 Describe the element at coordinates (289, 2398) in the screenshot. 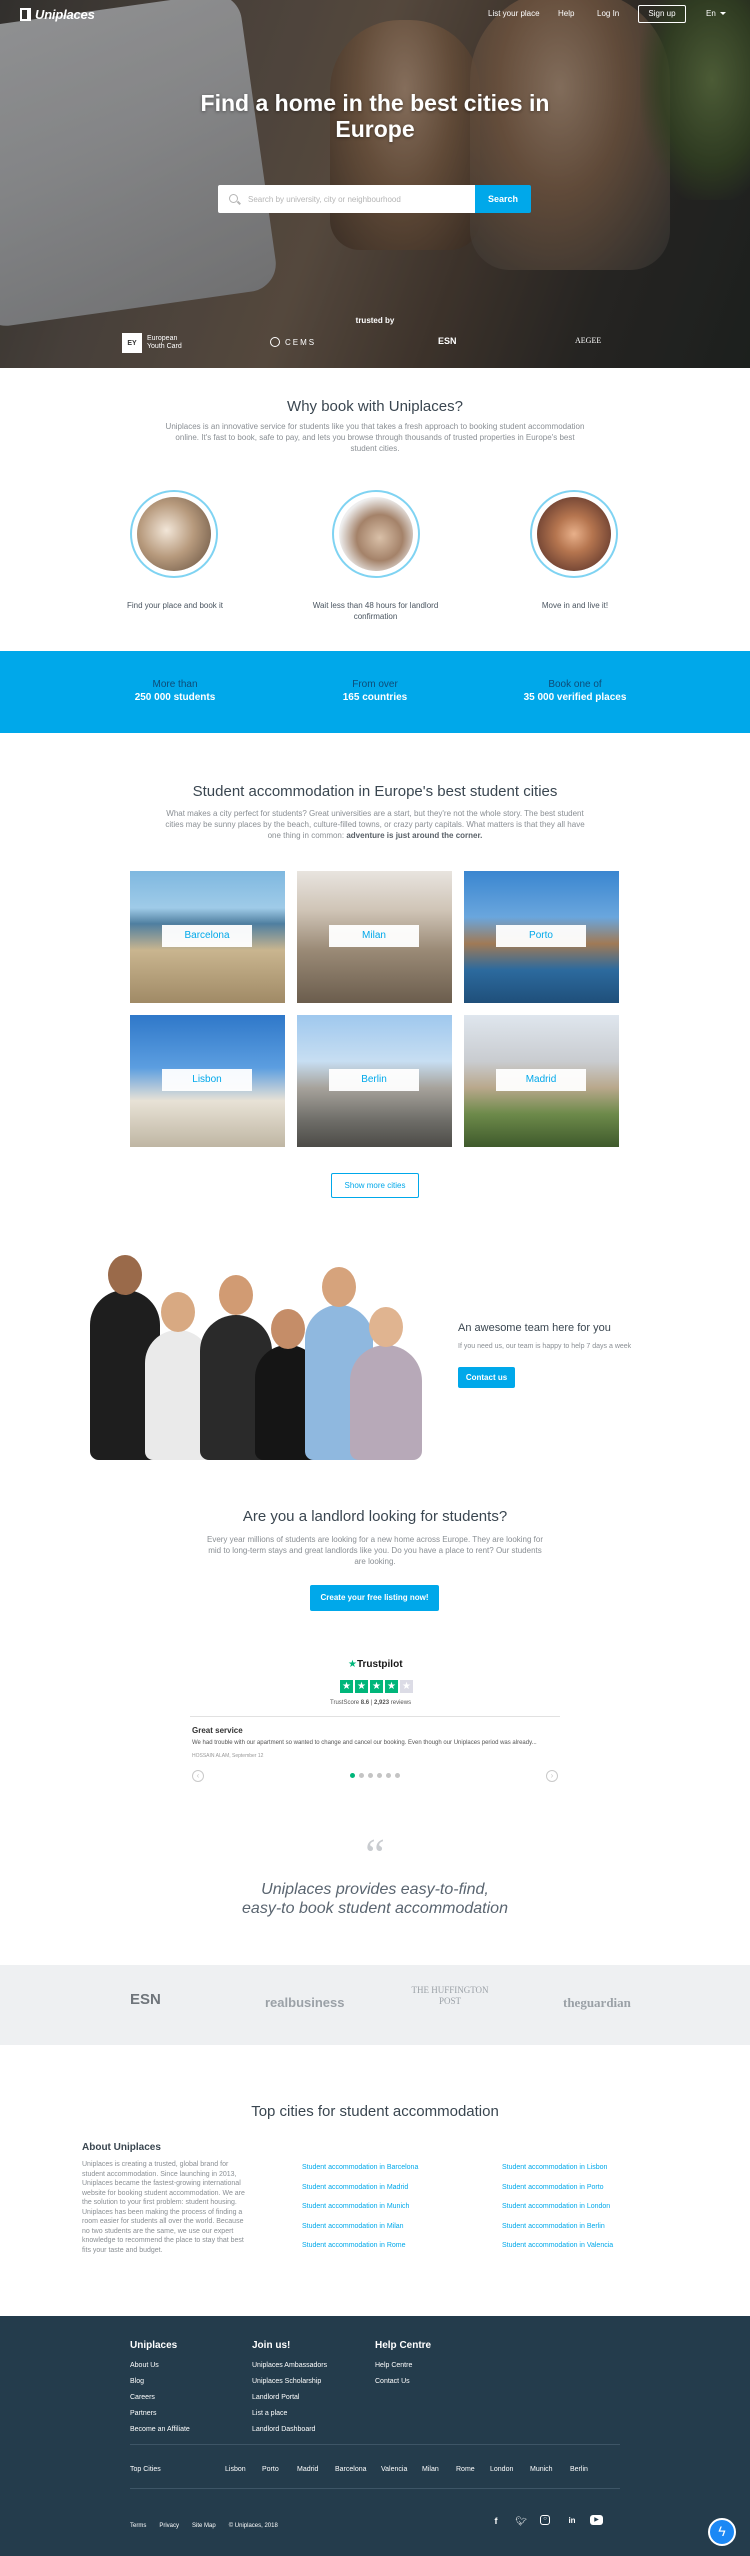

I see `footer-link: Landlord Portal` at that location.